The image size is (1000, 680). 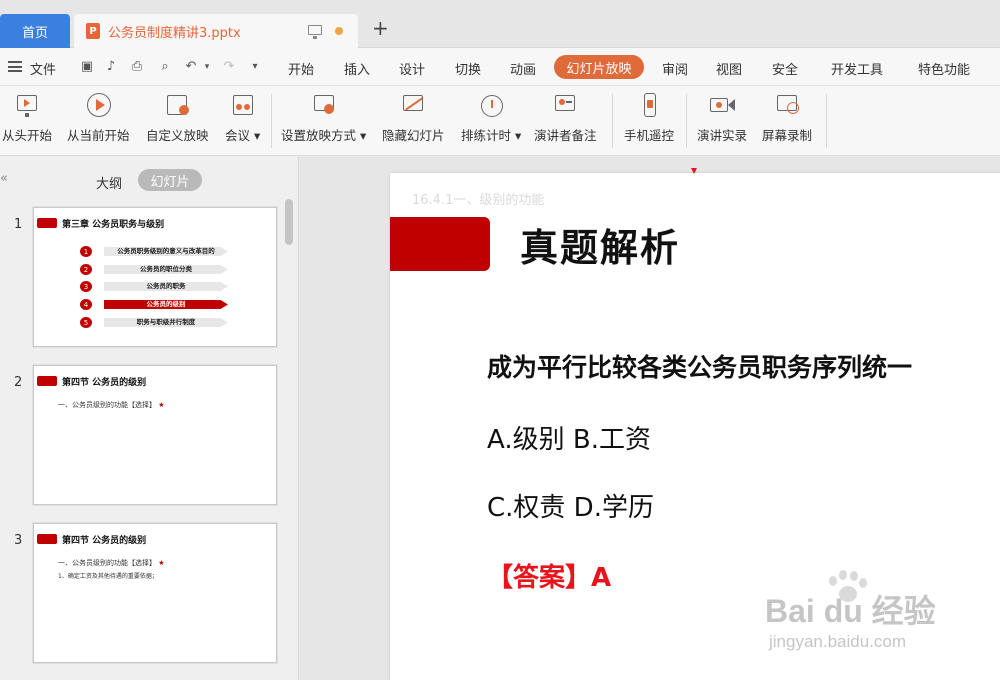 What do you see at coordinates (729, 68) in the screenshot?
I see `menu-view: 视图` at bounding box center [729, 68].